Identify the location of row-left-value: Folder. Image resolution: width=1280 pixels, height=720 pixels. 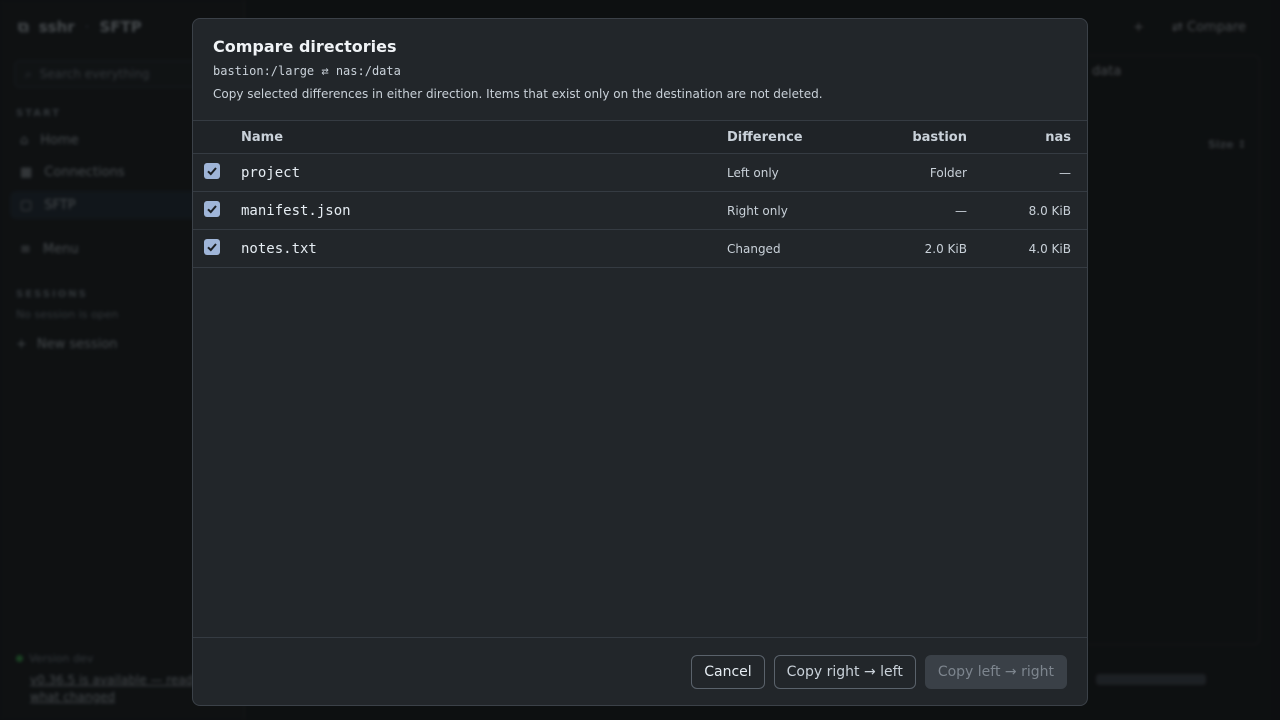
(948, 172).